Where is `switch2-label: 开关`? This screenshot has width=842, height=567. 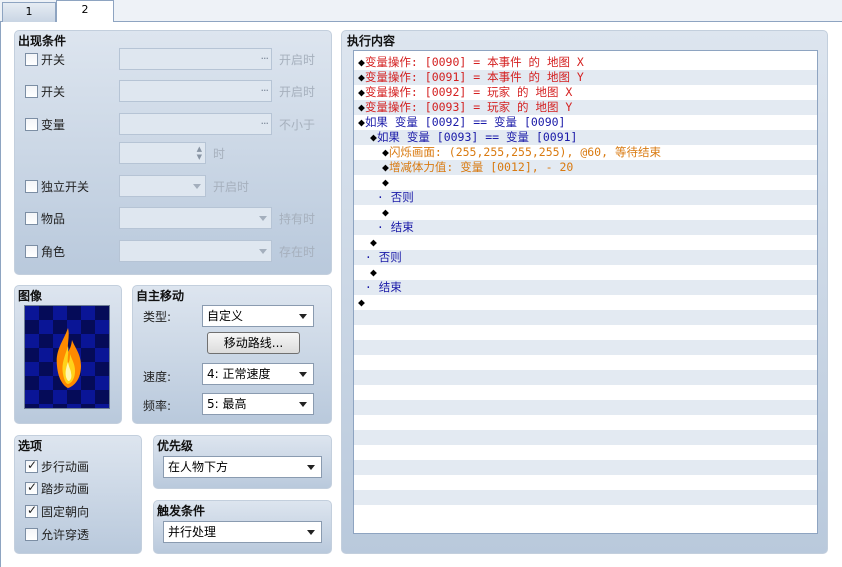 switch2-label: 开关 is located at coordinates (53, 91).